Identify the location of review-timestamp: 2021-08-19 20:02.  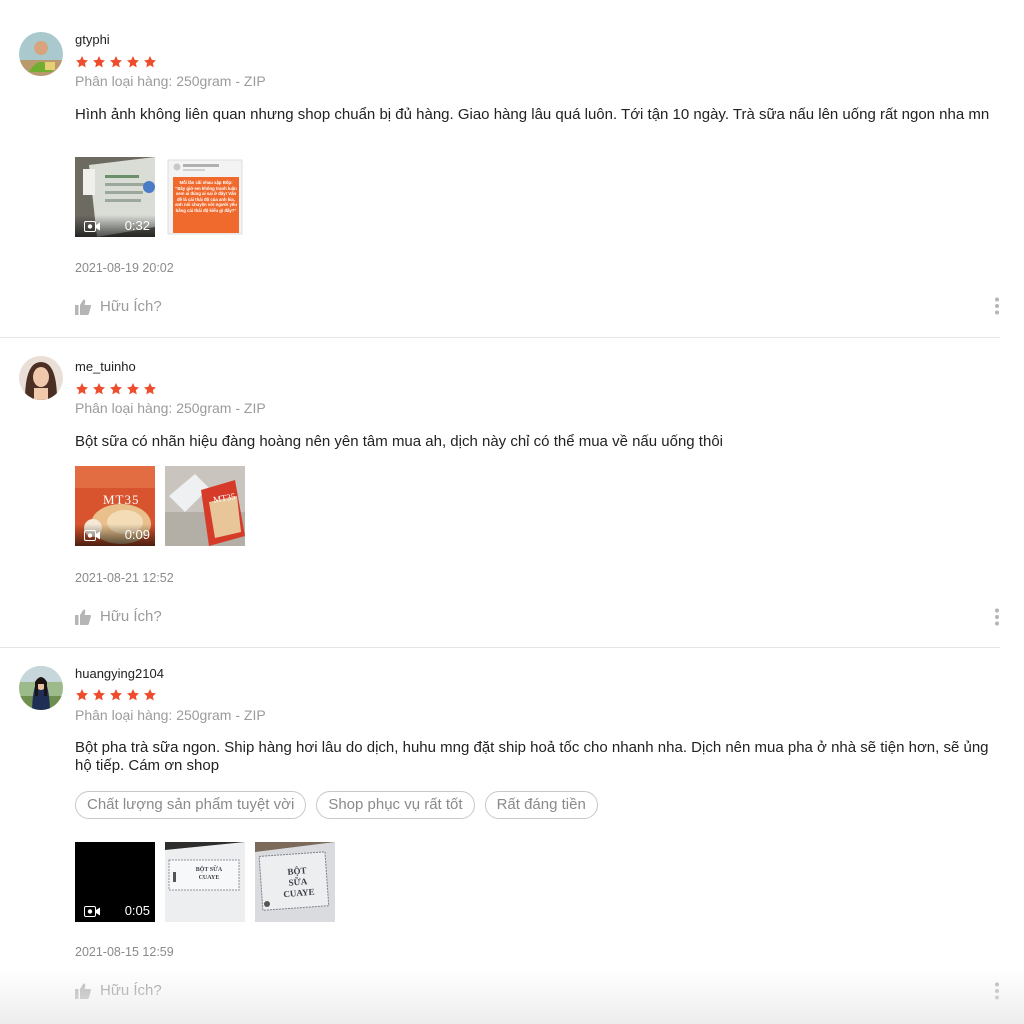
(124, 268).